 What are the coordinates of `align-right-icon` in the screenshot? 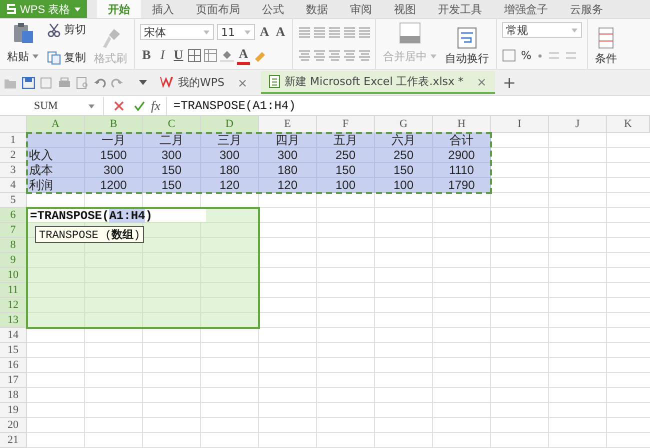 It's located at (334, 55).